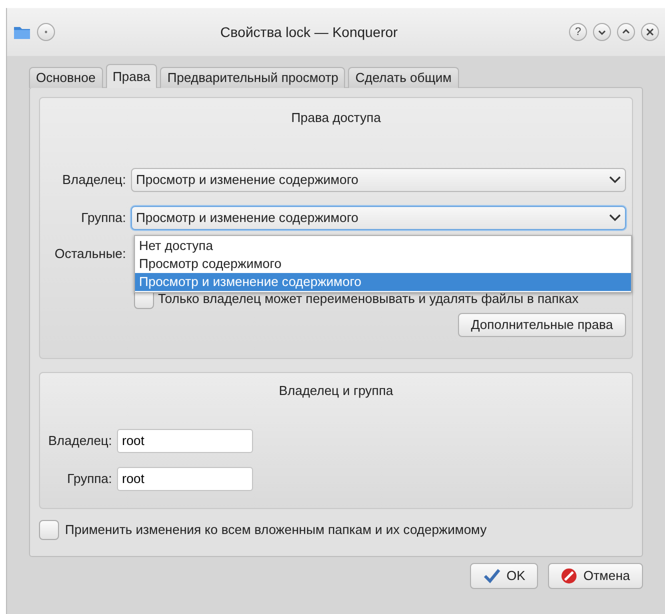  What do you see at coordinates (49, 530) in the screenshot?
I see `checkbox` at bounding box center [49, 530].